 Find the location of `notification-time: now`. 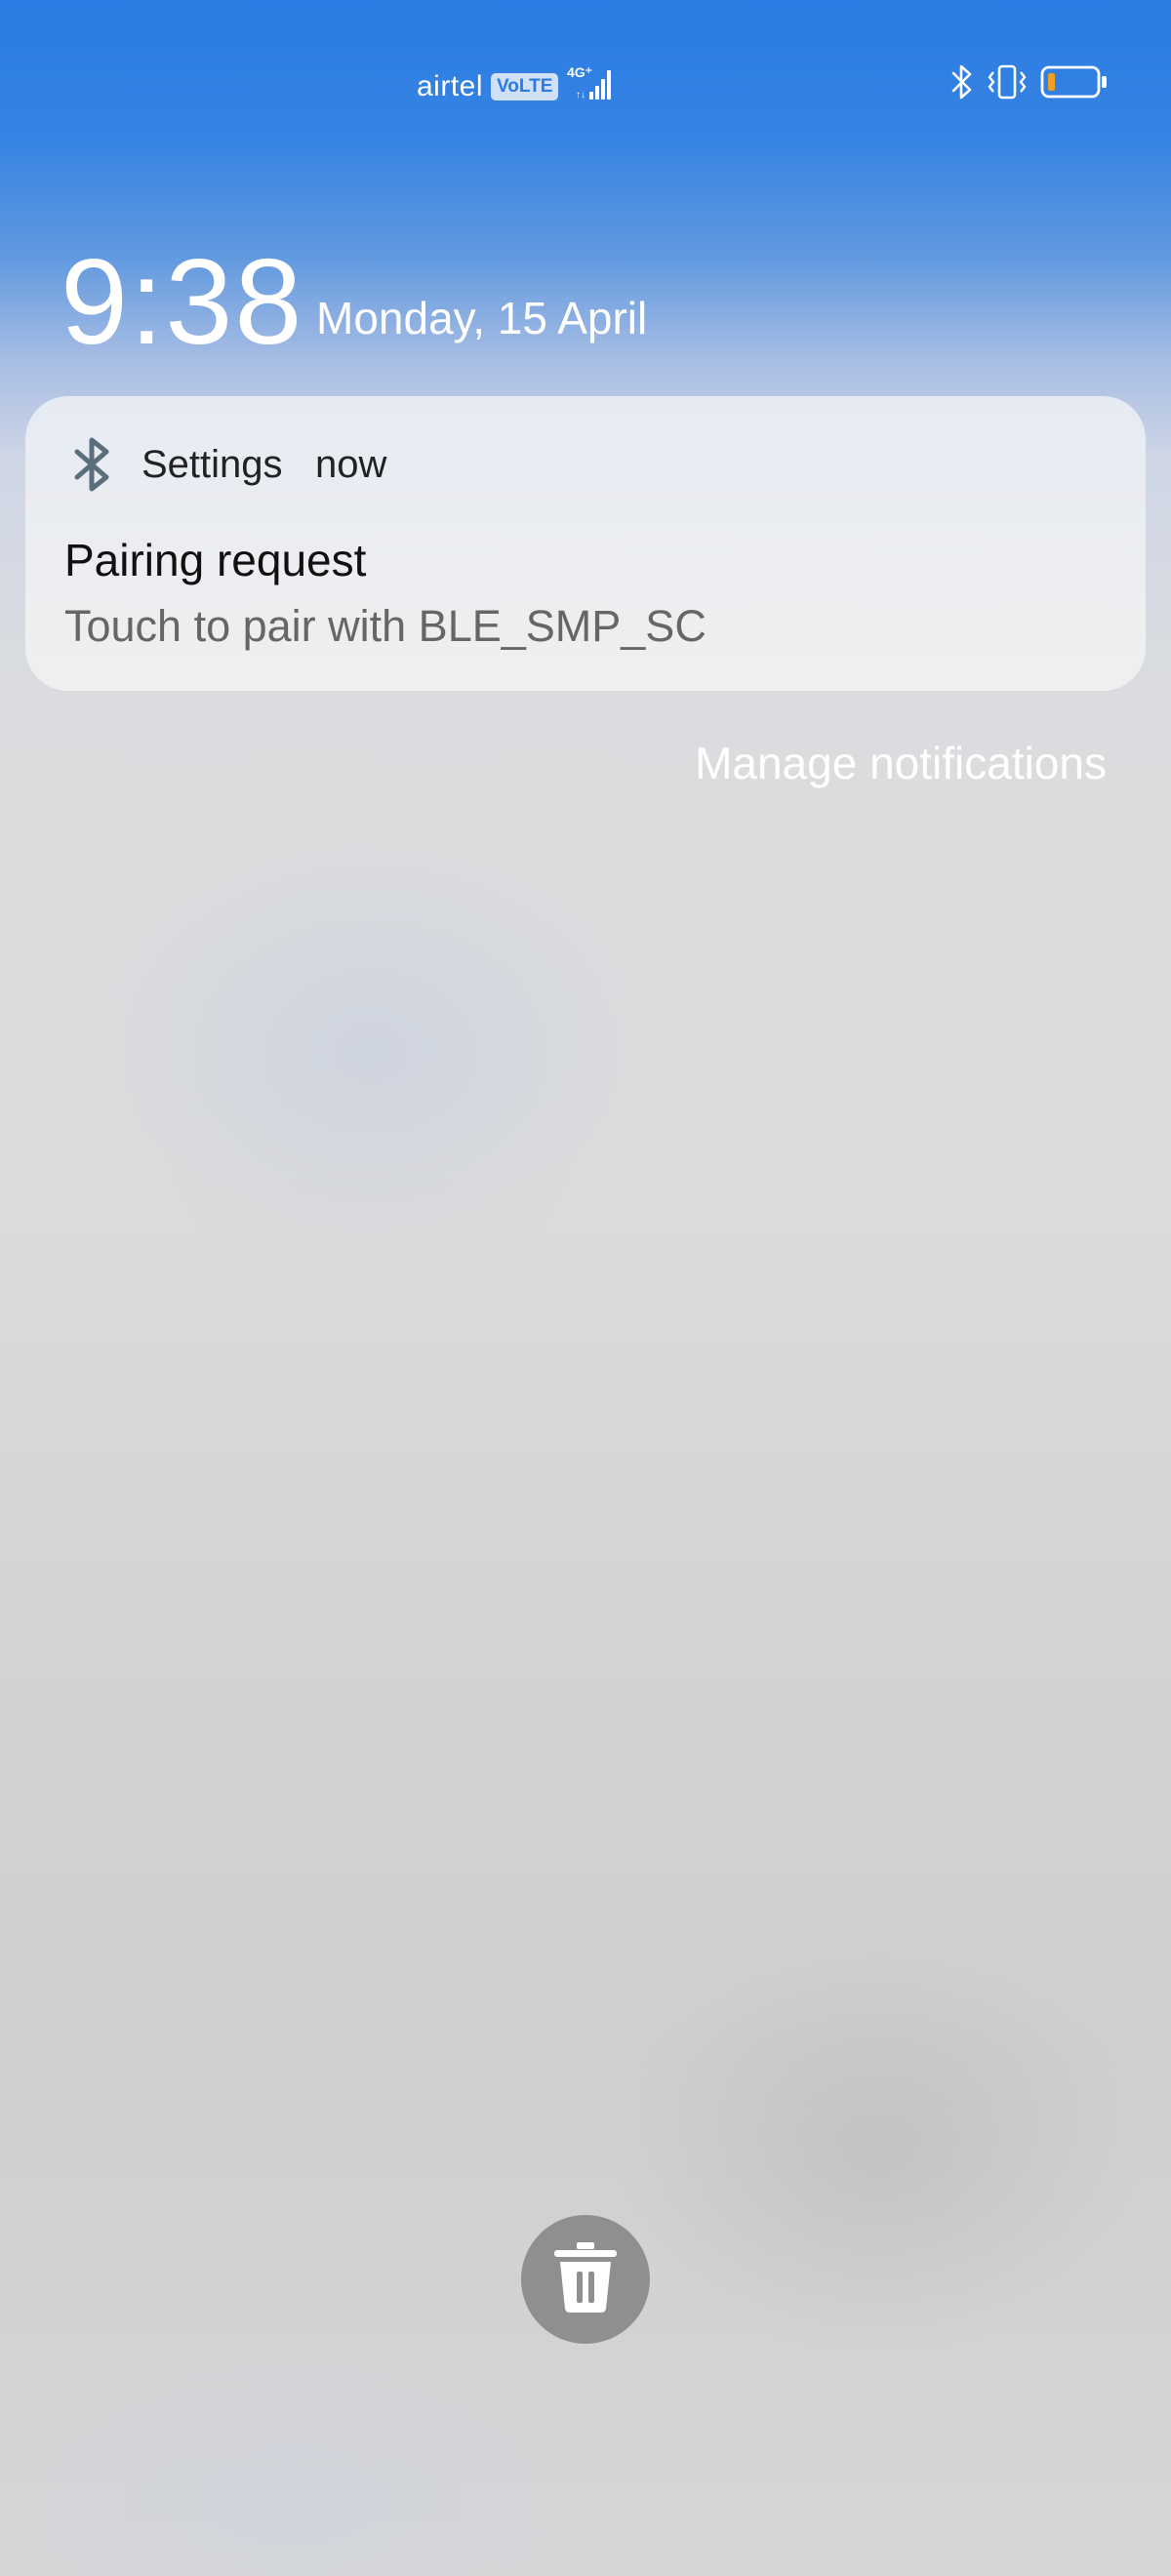

notification-time: now is located at coordinates (351, 464).